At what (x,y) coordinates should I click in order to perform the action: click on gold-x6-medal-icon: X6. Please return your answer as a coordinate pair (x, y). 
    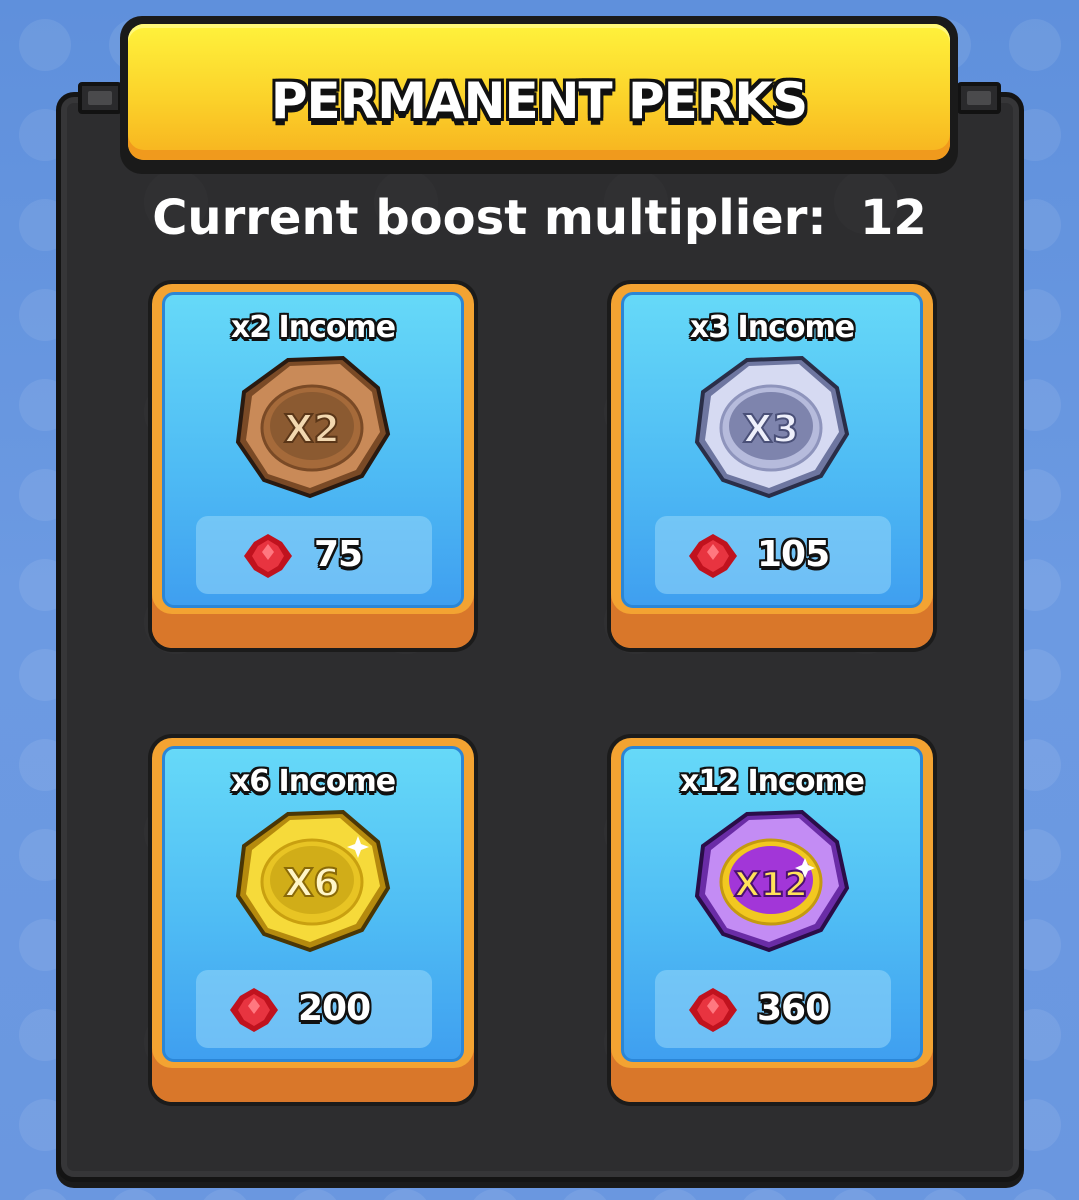
    Looking at the image, I should click on (313, 881).